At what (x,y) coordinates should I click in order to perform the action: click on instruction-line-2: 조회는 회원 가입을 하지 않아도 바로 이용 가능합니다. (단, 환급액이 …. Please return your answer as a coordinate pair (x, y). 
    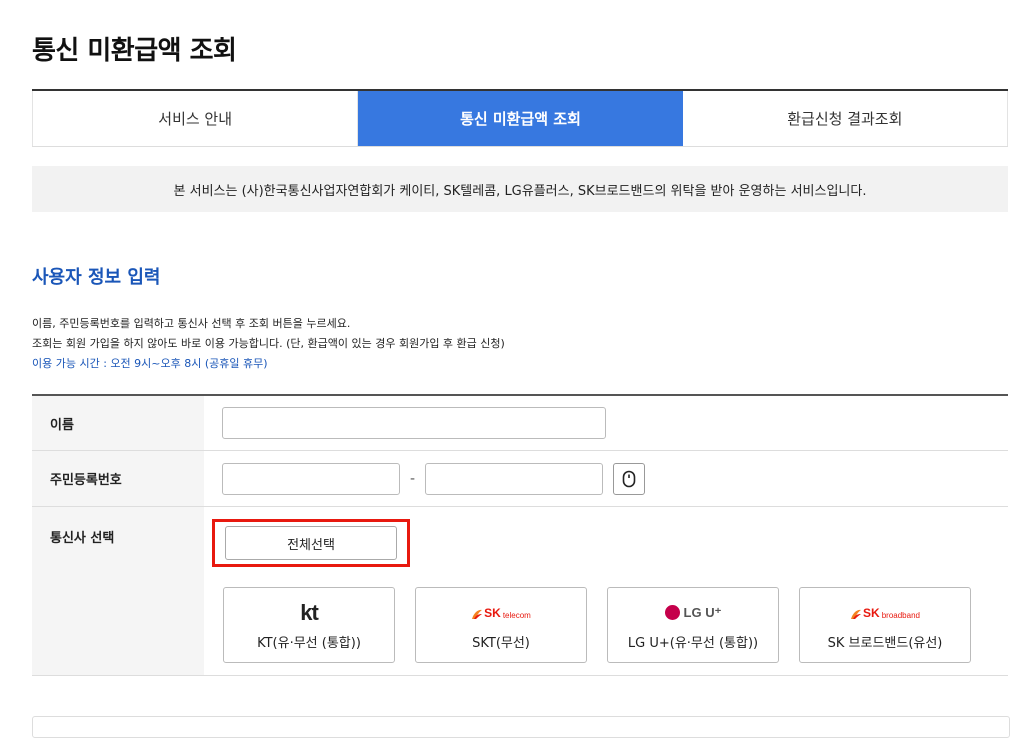
    Looking at the image, I should click on (268, 343).